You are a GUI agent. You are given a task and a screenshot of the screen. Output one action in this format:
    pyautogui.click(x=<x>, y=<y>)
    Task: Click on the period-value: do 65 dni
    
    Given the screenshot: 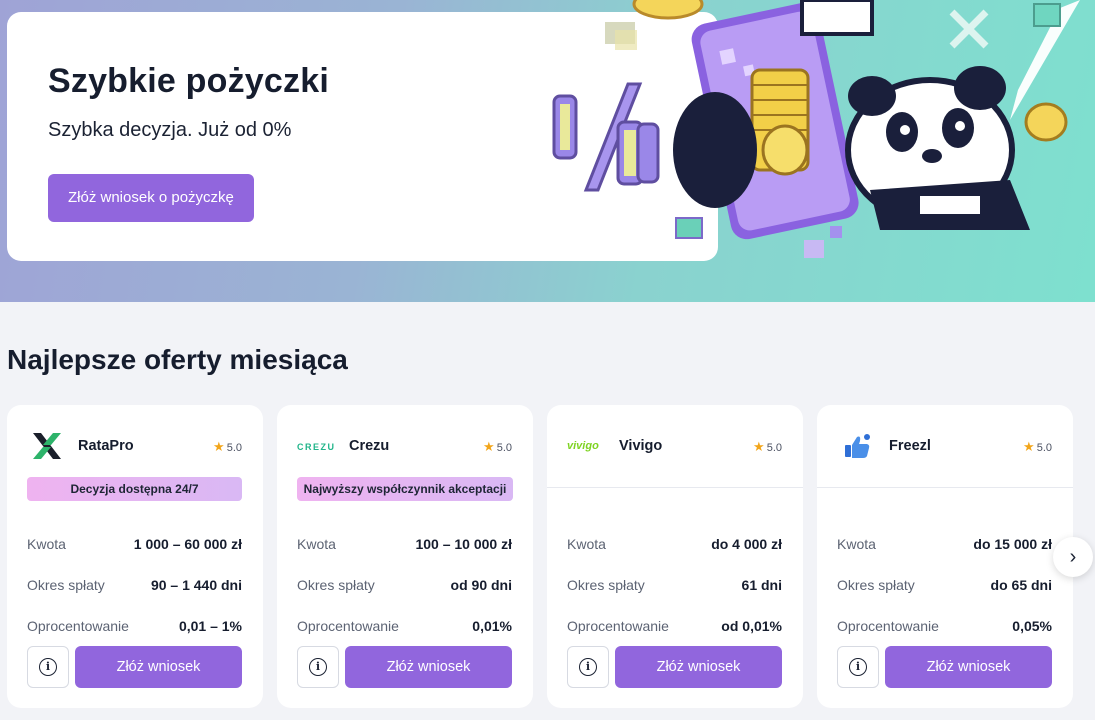 What is the action you would take?
    pyautogui.click(x=1021, y=584)
    